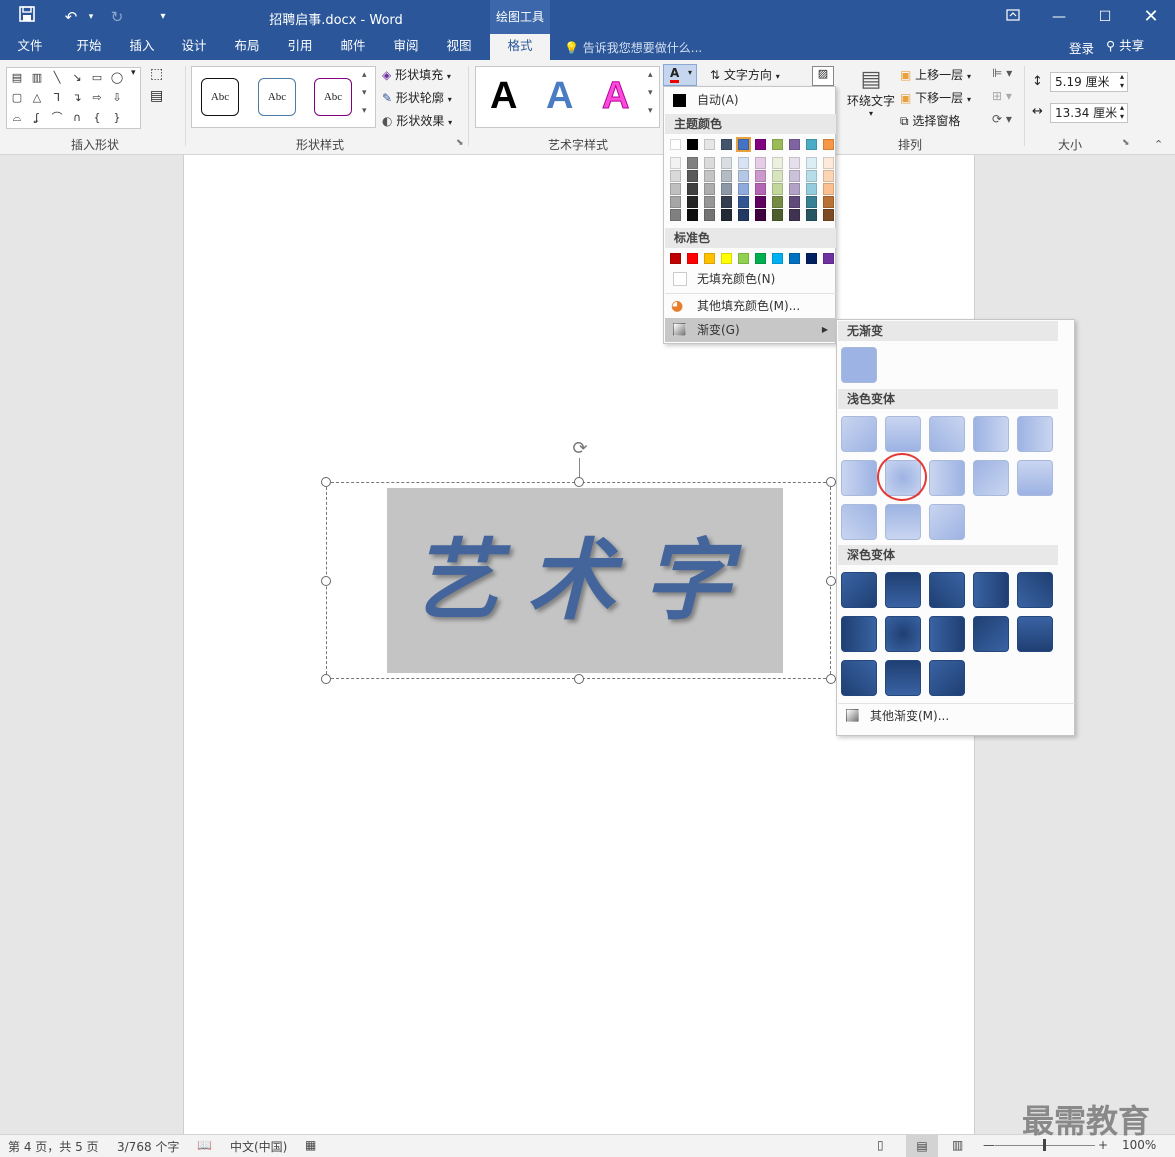 This screenshot has height=1157, width=1175. What do you see at coordinates (89, 47) in the screenshot?
I see `tab-home: 开始` at bounding box center [89, 47].